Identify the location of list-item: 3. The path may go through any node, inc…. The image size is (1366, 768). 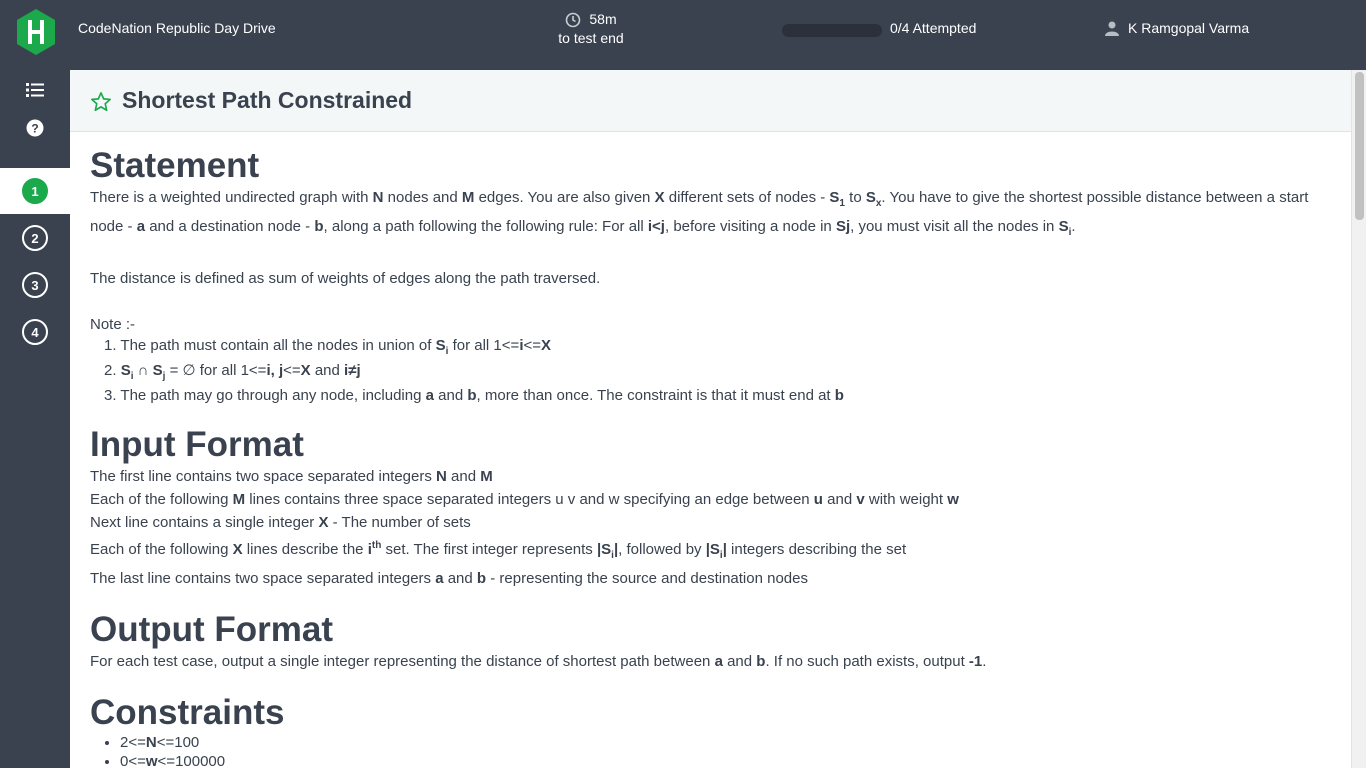
(474, 395).